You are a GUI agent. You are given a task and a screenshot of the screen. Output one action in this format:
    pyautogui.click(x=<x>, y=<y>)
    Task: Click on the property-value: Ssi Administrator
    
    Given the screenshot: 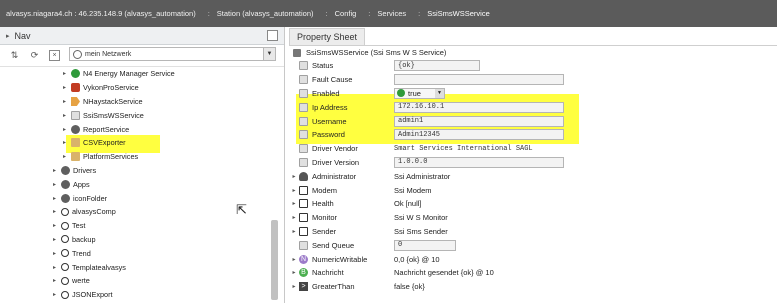 What is the action you would take?
    pyautogui.click(x=422, y=176)
    